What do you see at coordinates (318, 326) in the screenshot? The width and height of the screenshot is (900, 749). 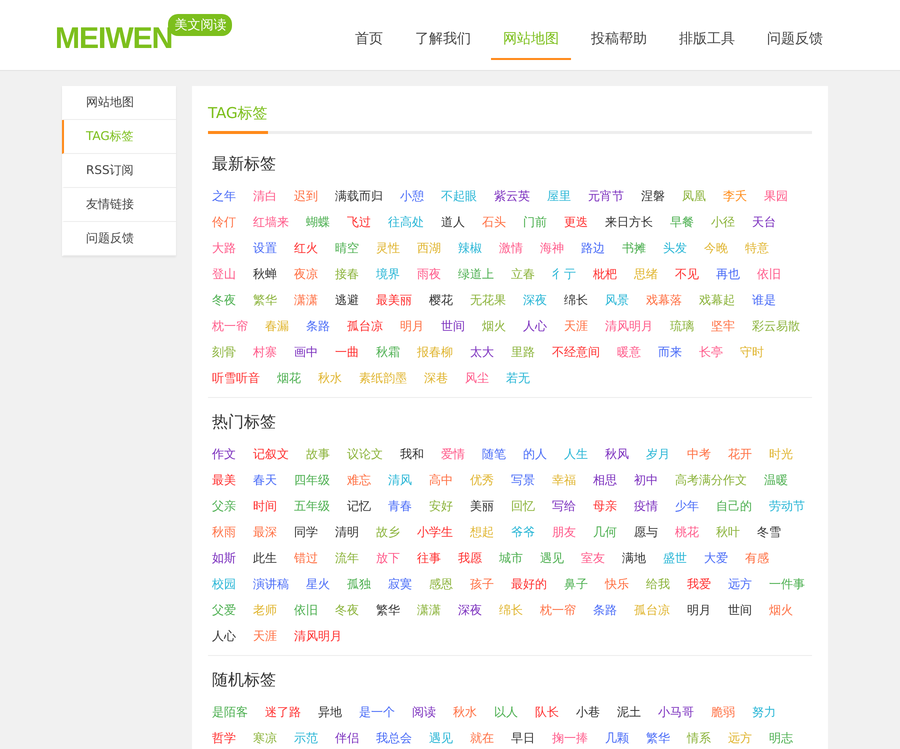 I see `tag-link: 条路` at bounding box center [318, 326].